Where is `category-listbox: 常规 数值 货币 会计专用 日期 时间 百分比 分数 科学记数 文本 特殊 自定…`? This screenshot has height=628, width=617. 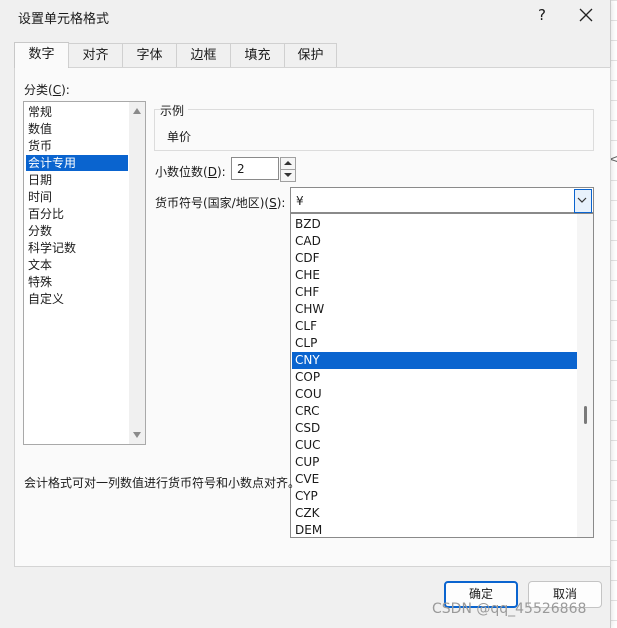
category-listbox: 常规 数值 货币 会计专用 日期 时间 百分比 分数 科学记数 文本 特殊 自定… is located at coordinates (84, 273).